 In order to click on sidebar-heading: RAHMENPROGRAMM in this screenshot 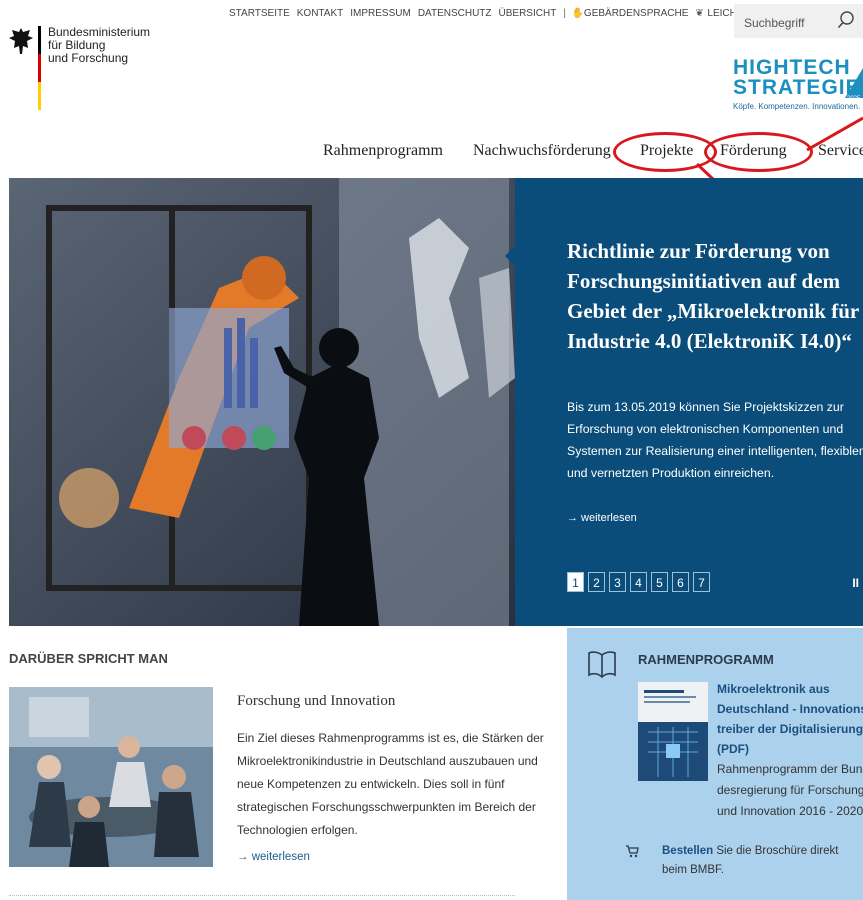, I will do `click(706, 659)`.